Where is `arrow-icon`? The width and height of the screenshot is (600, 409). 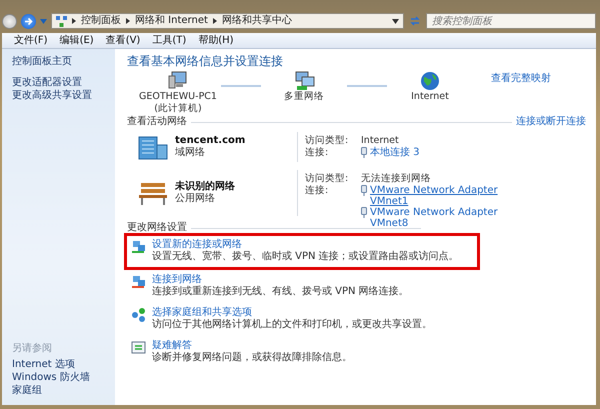 arrow-icon is located at coordinates (28, 21).